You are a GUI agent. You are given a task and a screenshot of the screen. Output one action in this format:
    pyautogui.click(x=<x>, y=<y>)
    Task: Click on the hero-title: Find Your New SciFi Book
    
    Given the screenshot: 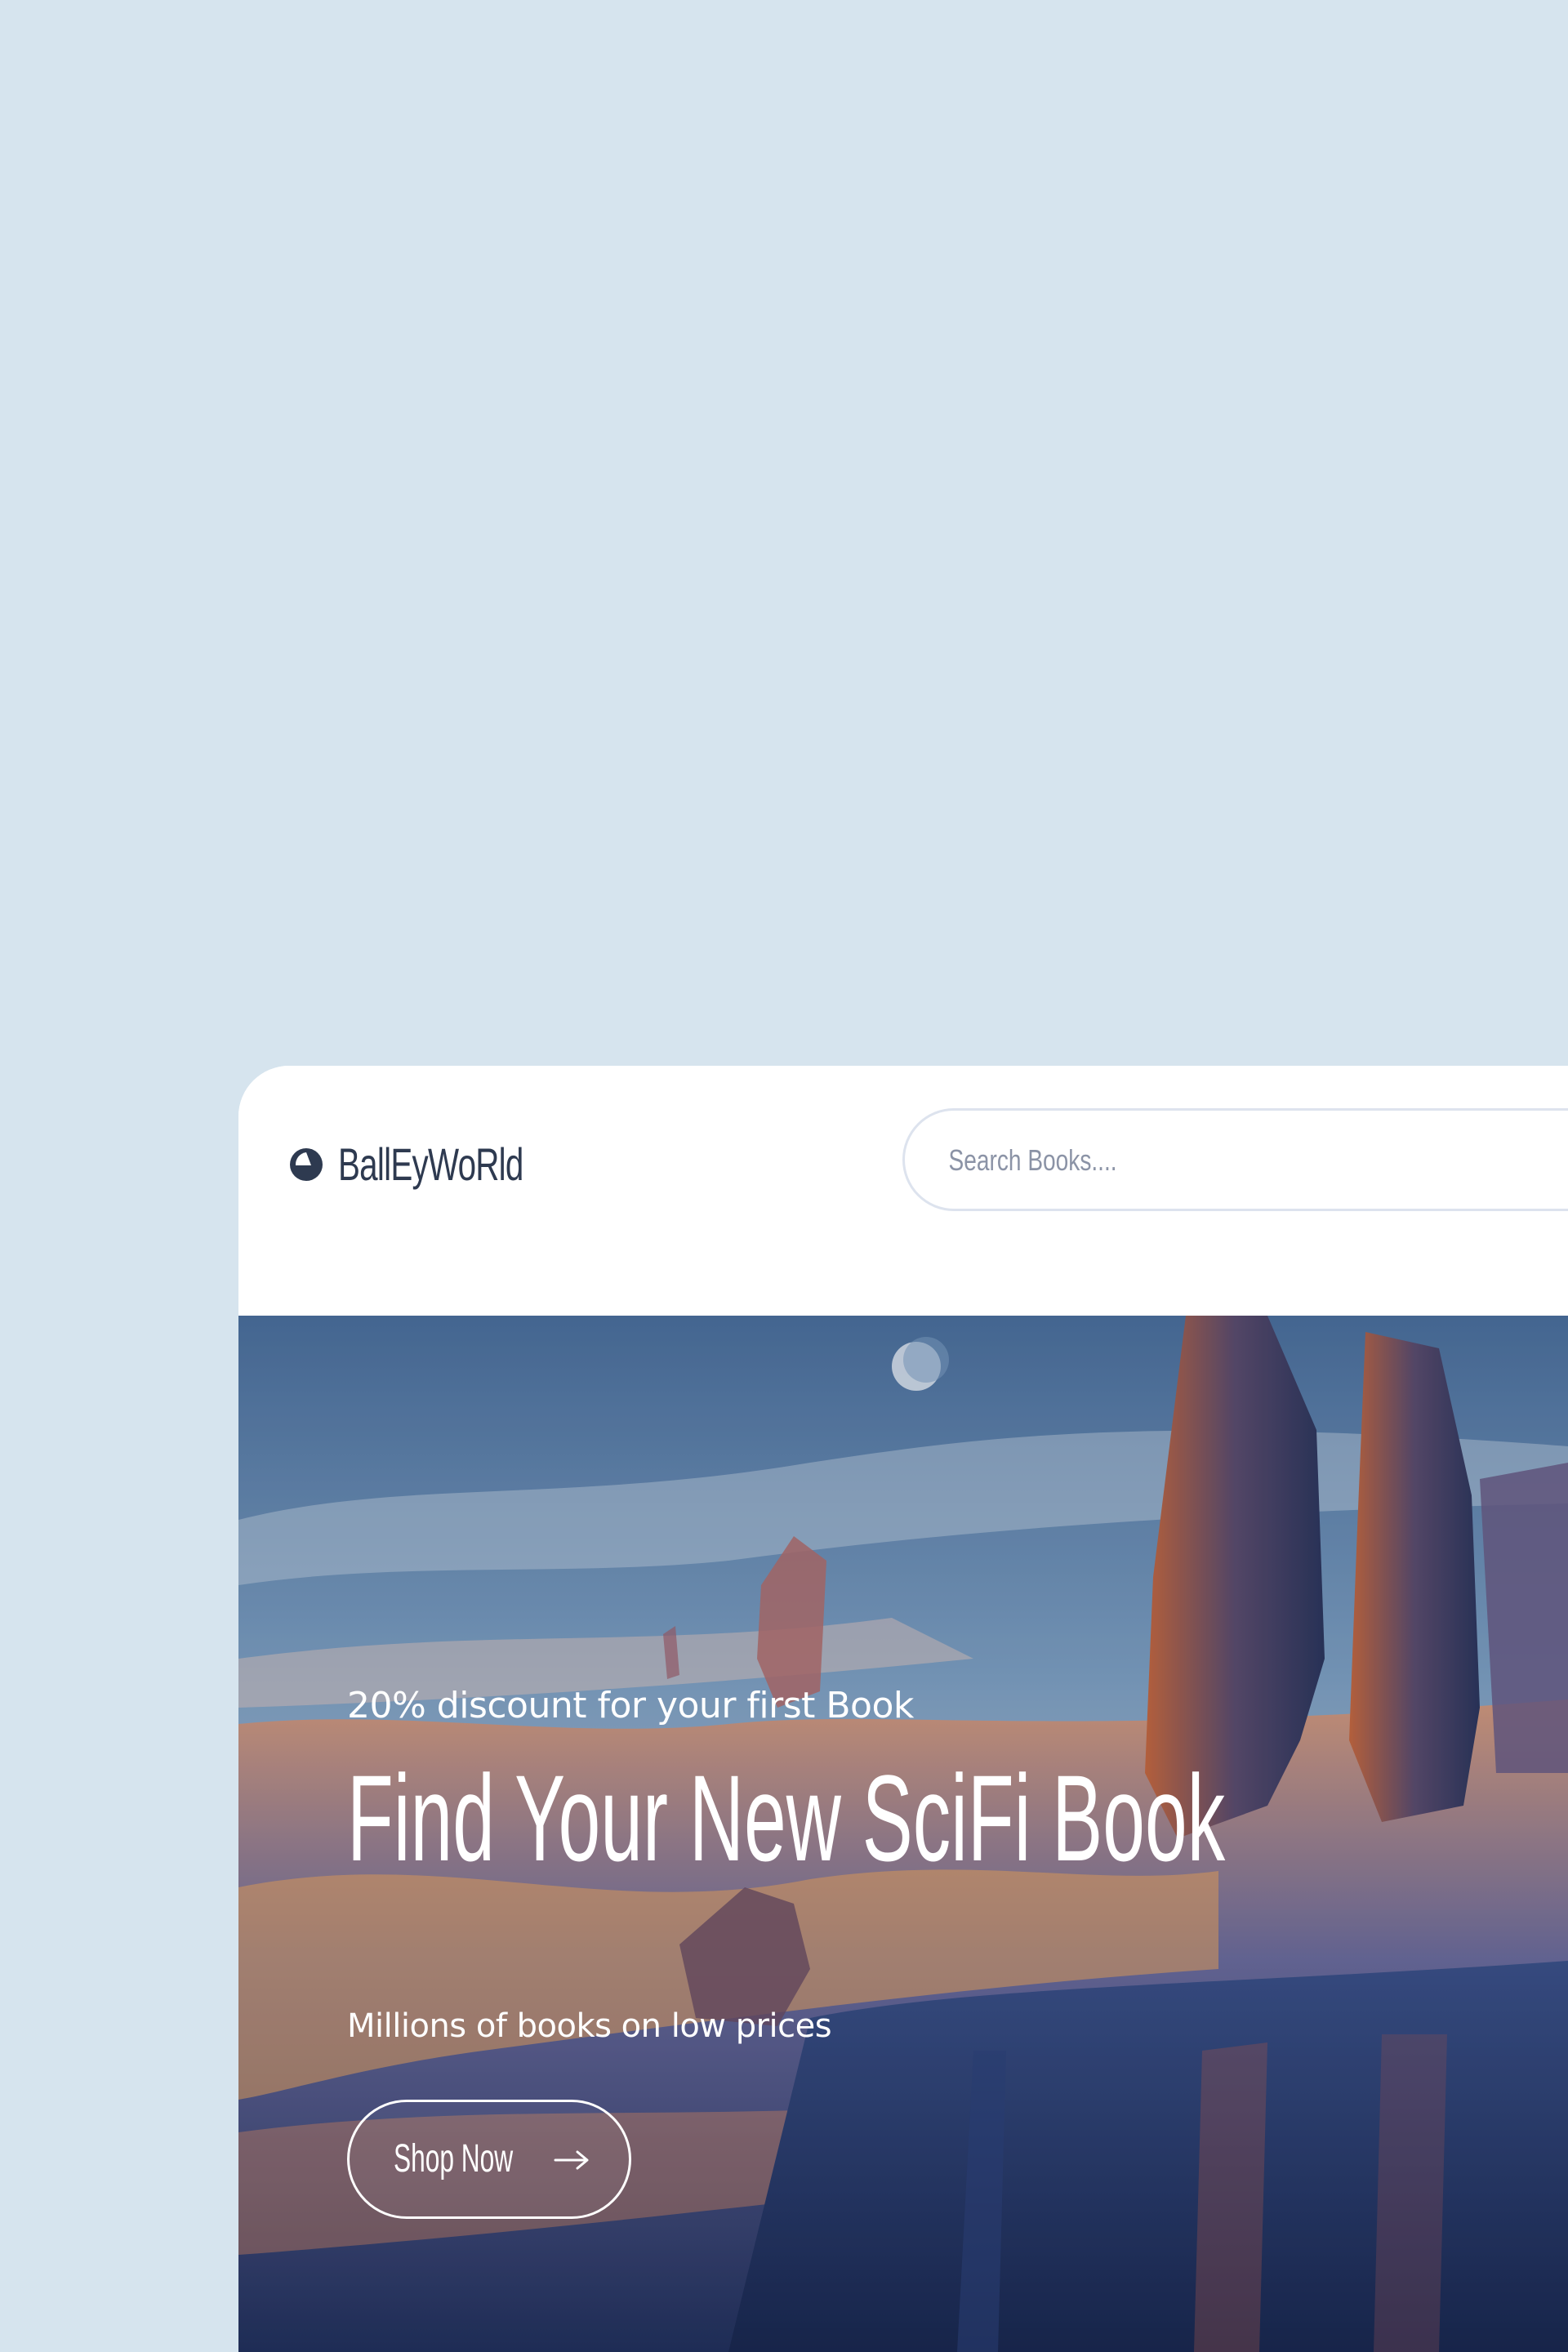 What is the action you would take?
    pyautogui.click(x=786, y=1817)
    